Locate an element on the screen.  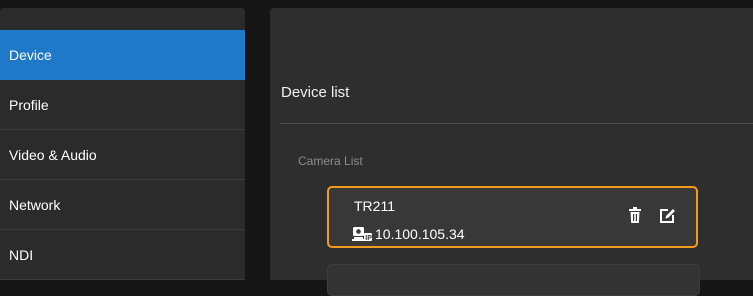
sidebar-item-network: Network is located at coordinates (122, 205).